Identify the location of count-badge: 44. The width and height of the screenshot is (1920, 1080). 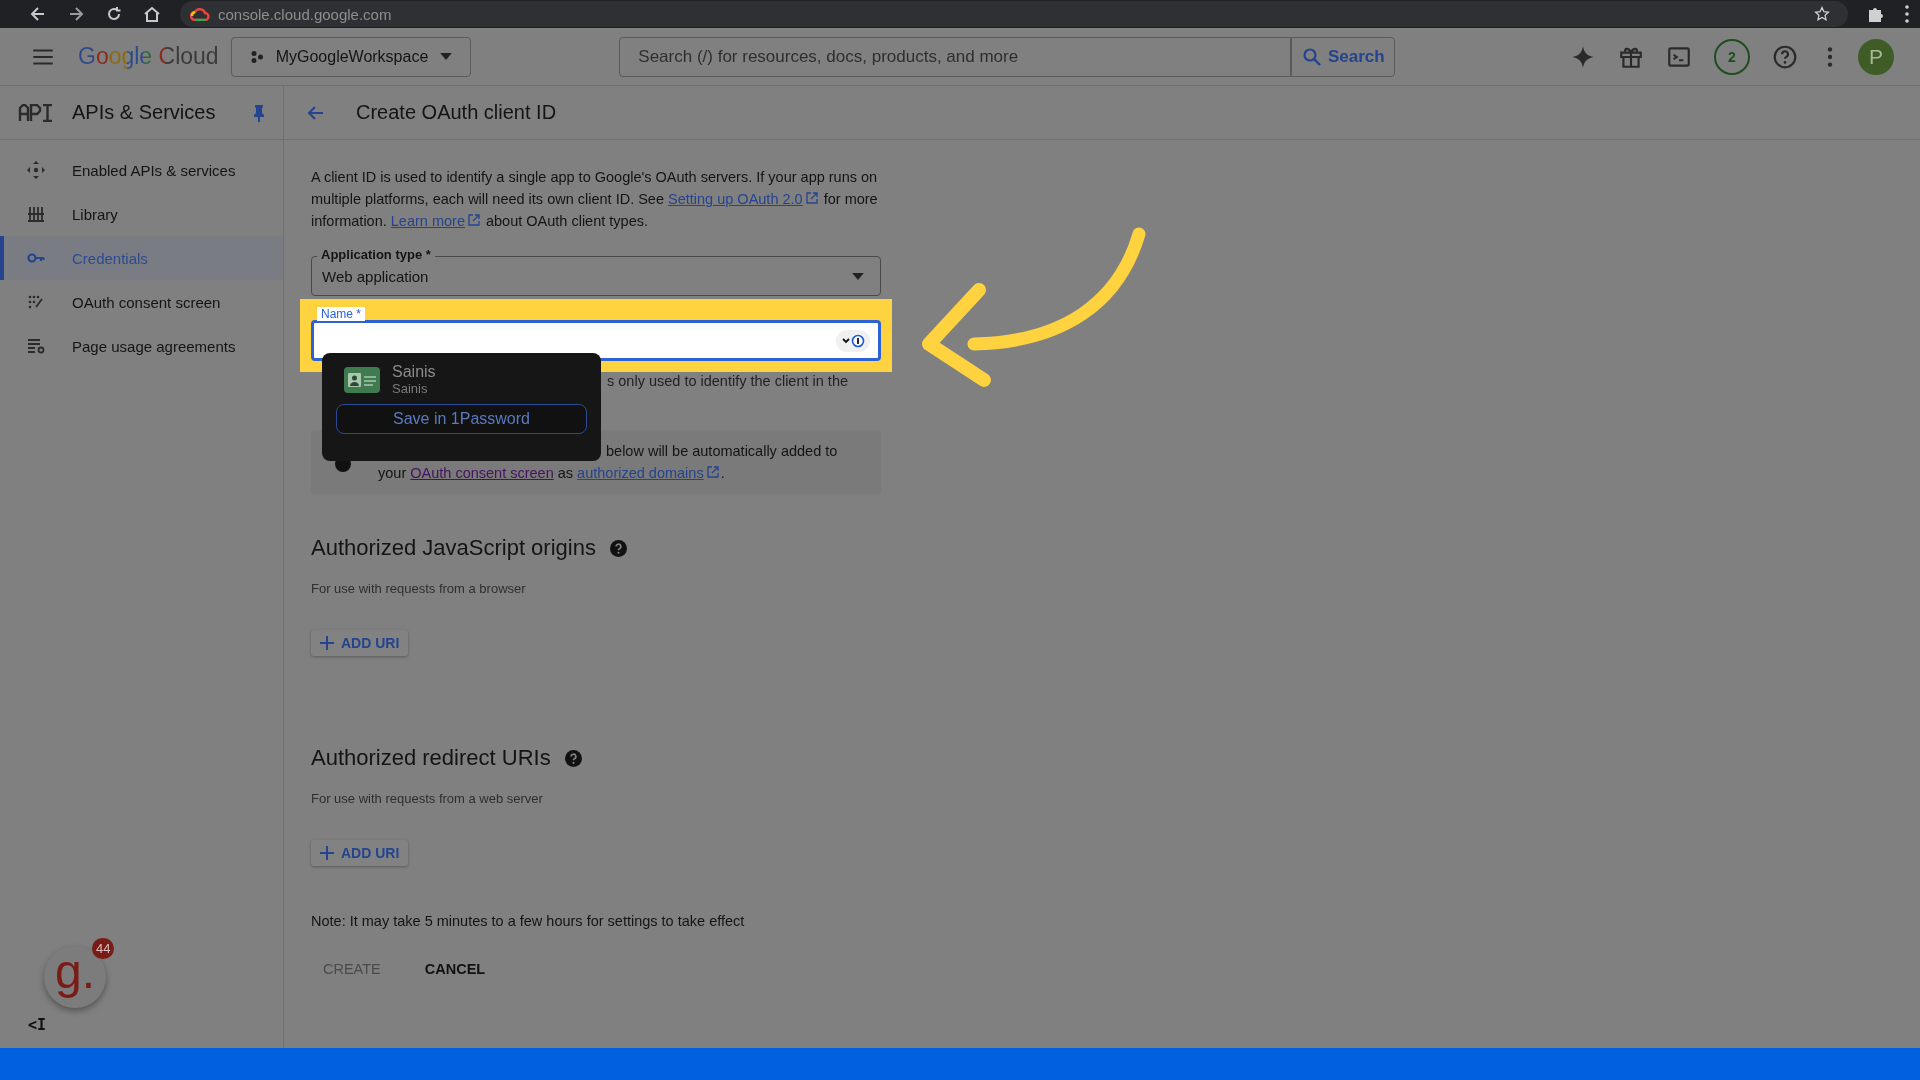
(103, 948).